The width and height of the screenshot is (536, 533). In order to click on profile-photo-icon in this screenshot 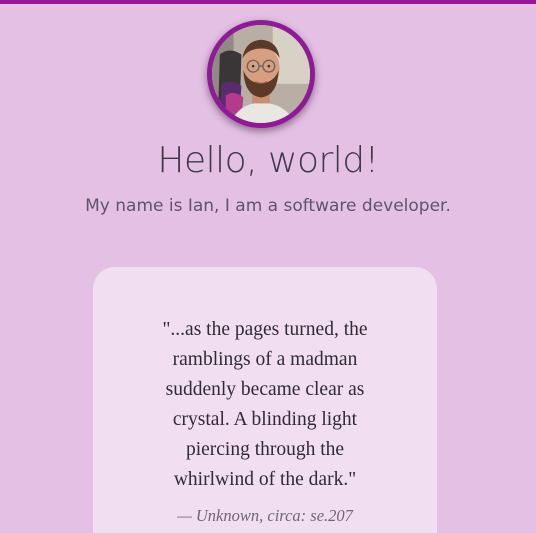, I will do `click(261, 74)`.